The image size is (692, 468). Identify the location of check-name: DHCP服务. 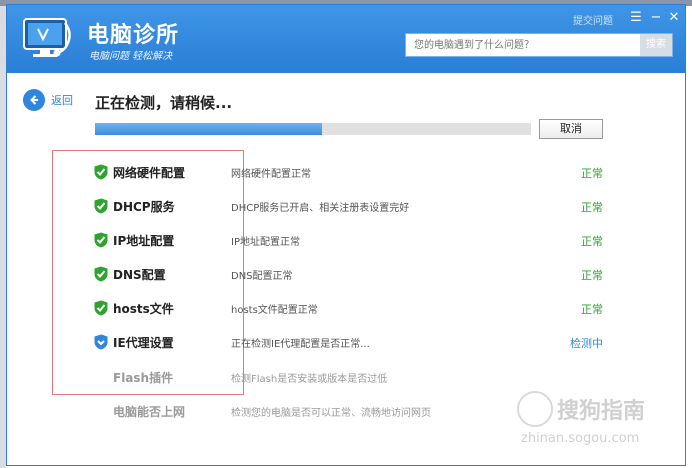
(144, 207).